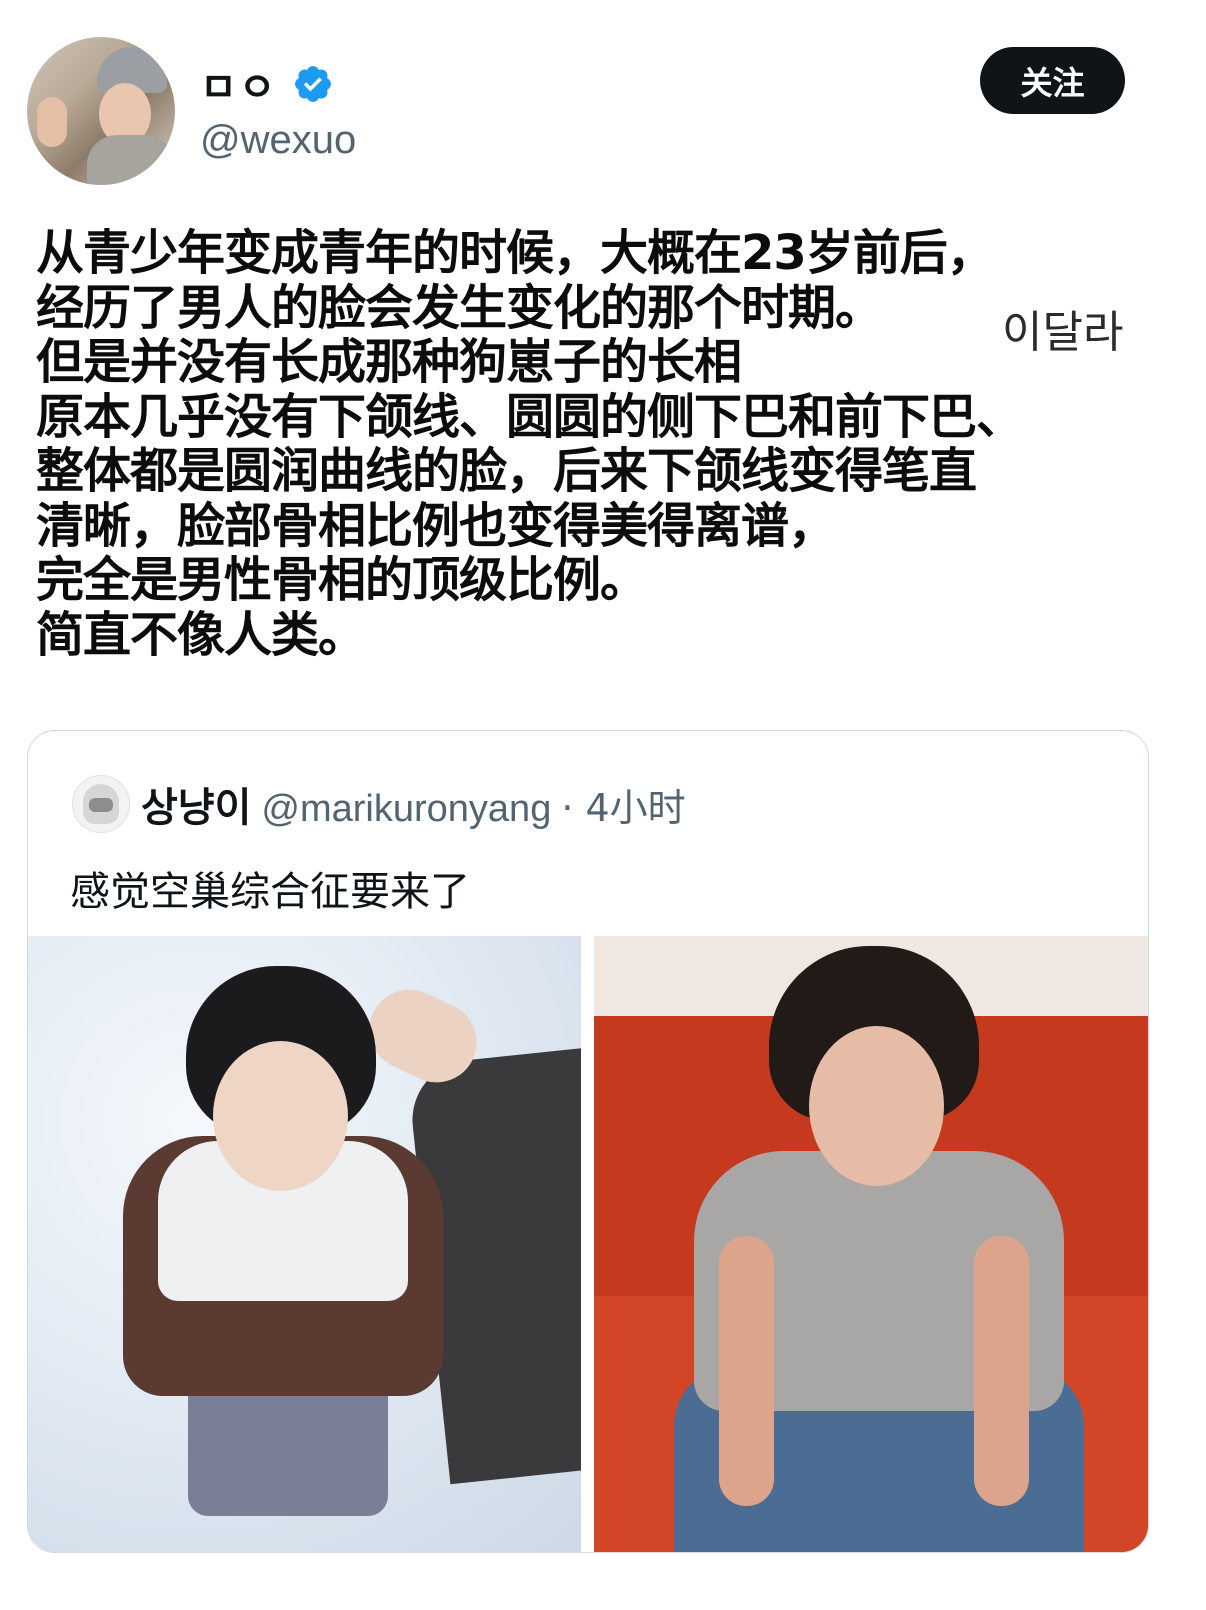  I want to click on quoted-author-row: 상냥이 @marikuronyang · 4小时, so click(413, 804).